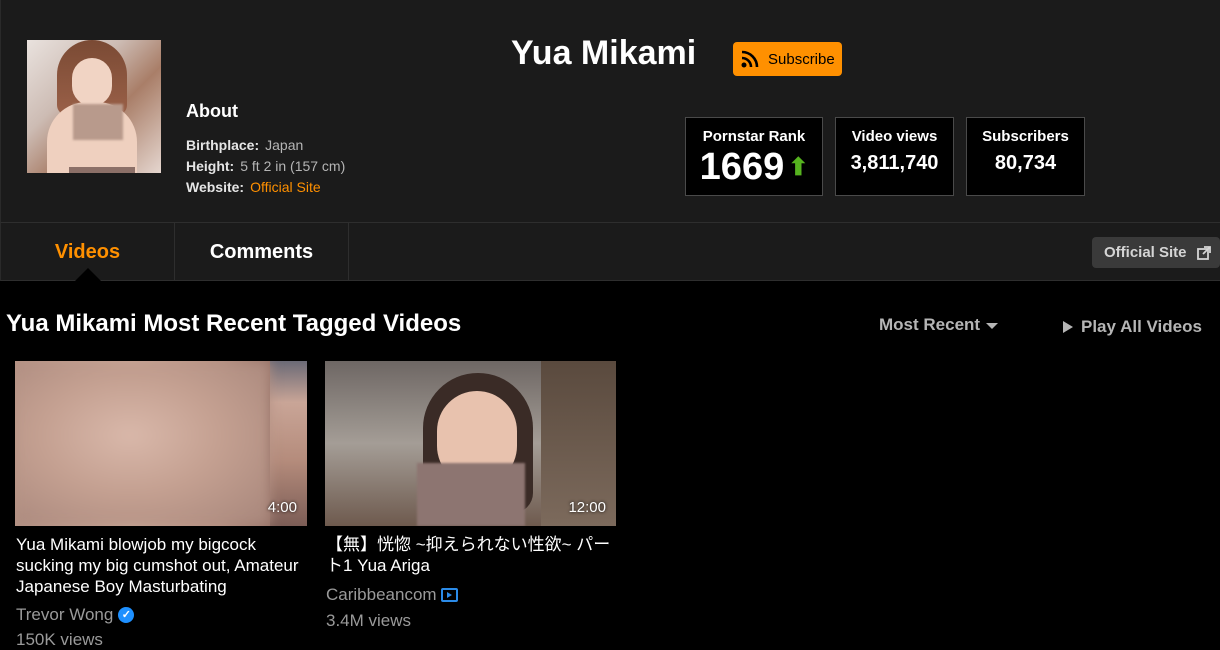 The width and height of the screenshot is (1220, 650). Describe the element at coordinates (262, 252) in the screenshot. I see `tab-comments: Comments` at that location.